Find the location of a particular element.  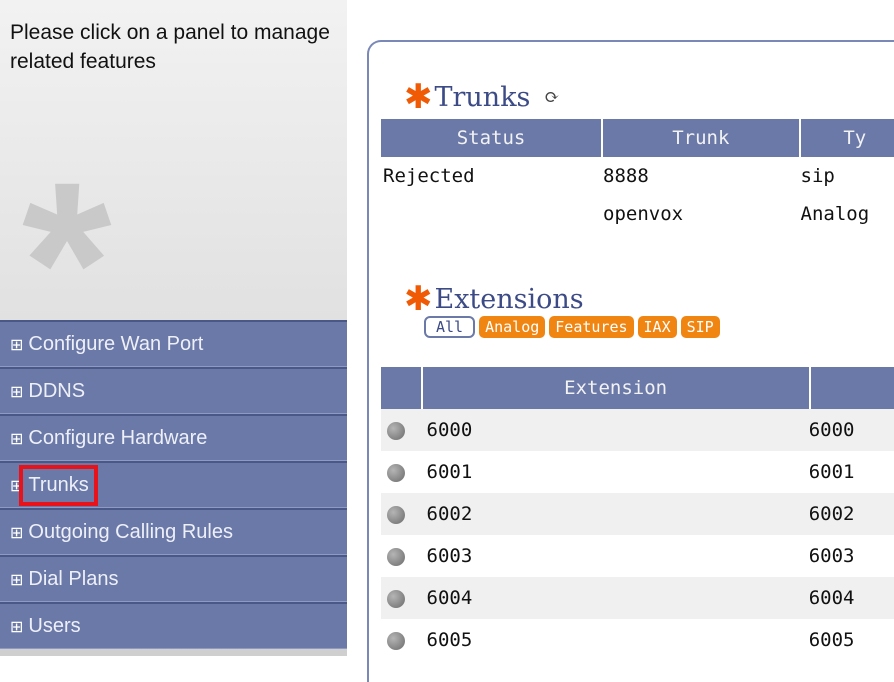

extensions-column-status is located at coordinates (401, 388).